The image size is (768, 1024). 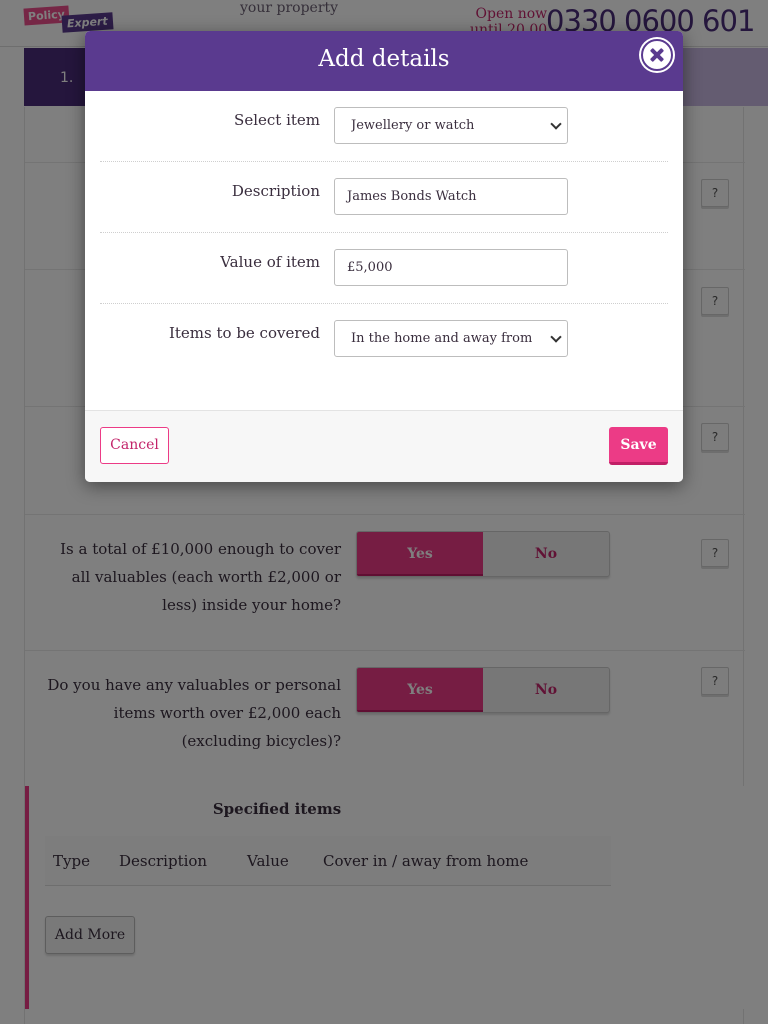 I want to click on select-item-dropdown: Jewellery or watch, so click(x=451, y=125).